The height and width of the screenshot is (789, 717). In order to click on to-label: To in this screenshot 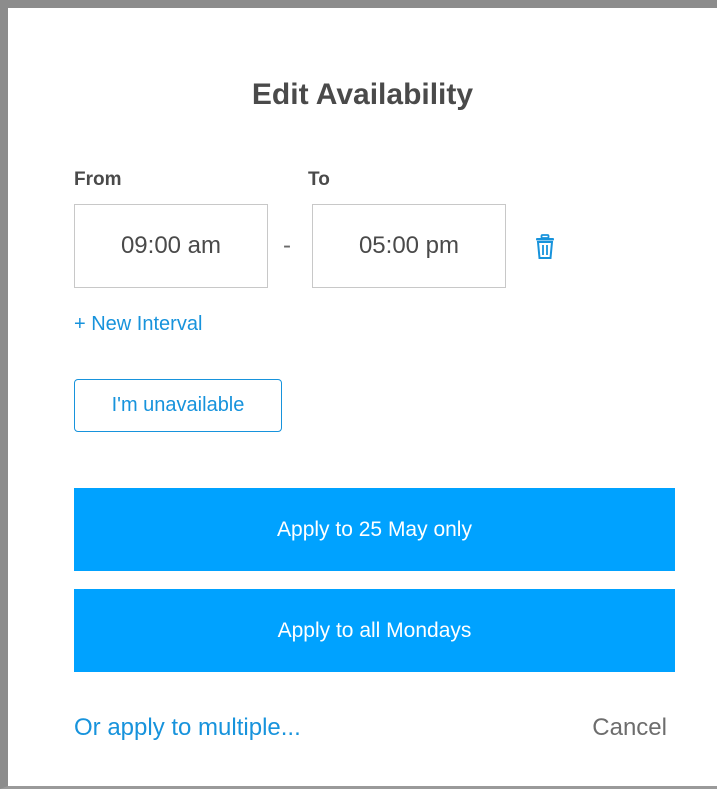, I will do `click(319, 179)`.